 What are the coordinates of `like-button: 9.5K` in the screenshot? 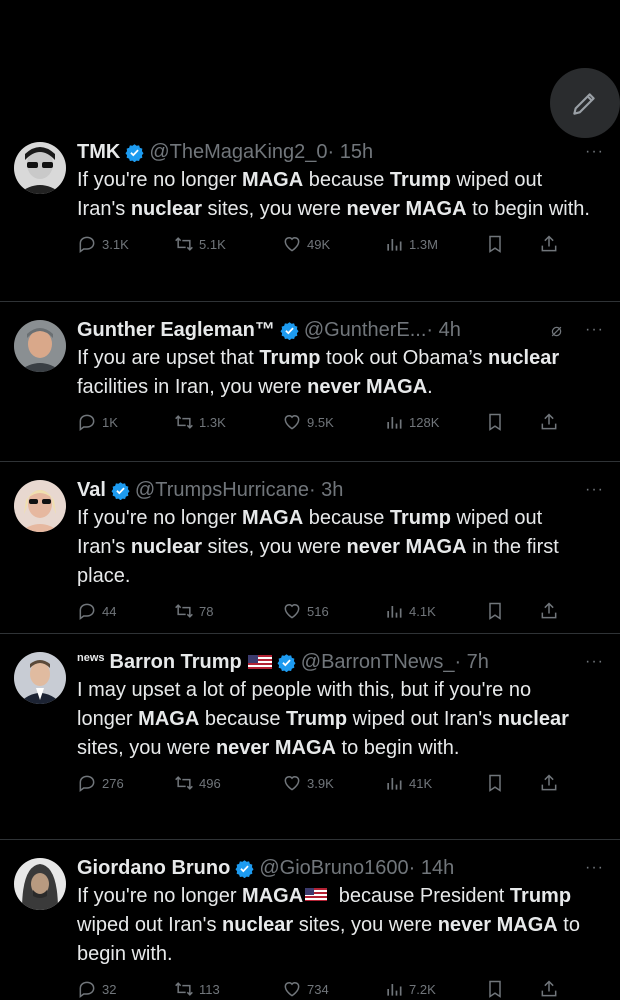 It's located at (308, 422).